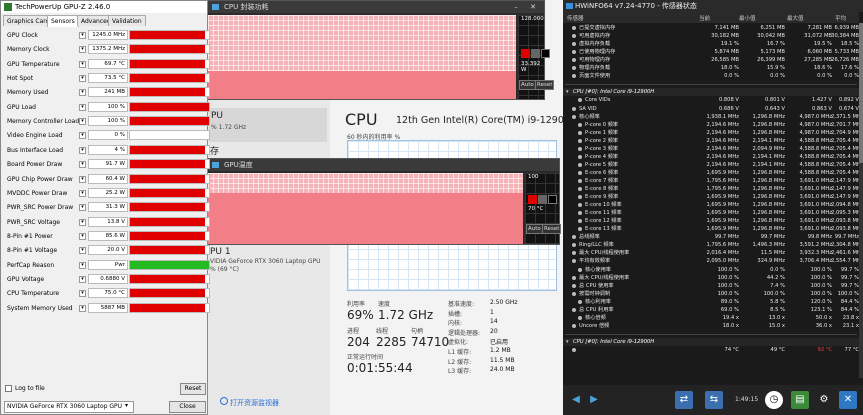 Image resolution: width=863 pixels, height=415 pixels. What do you see at coordinates (711, 237) in the screenshot?
I see `table-row: 总线频率 99.7 MHz 99.7 MHz 99.8 MHz 99.7 MHz` at bounding box center [711, 237].